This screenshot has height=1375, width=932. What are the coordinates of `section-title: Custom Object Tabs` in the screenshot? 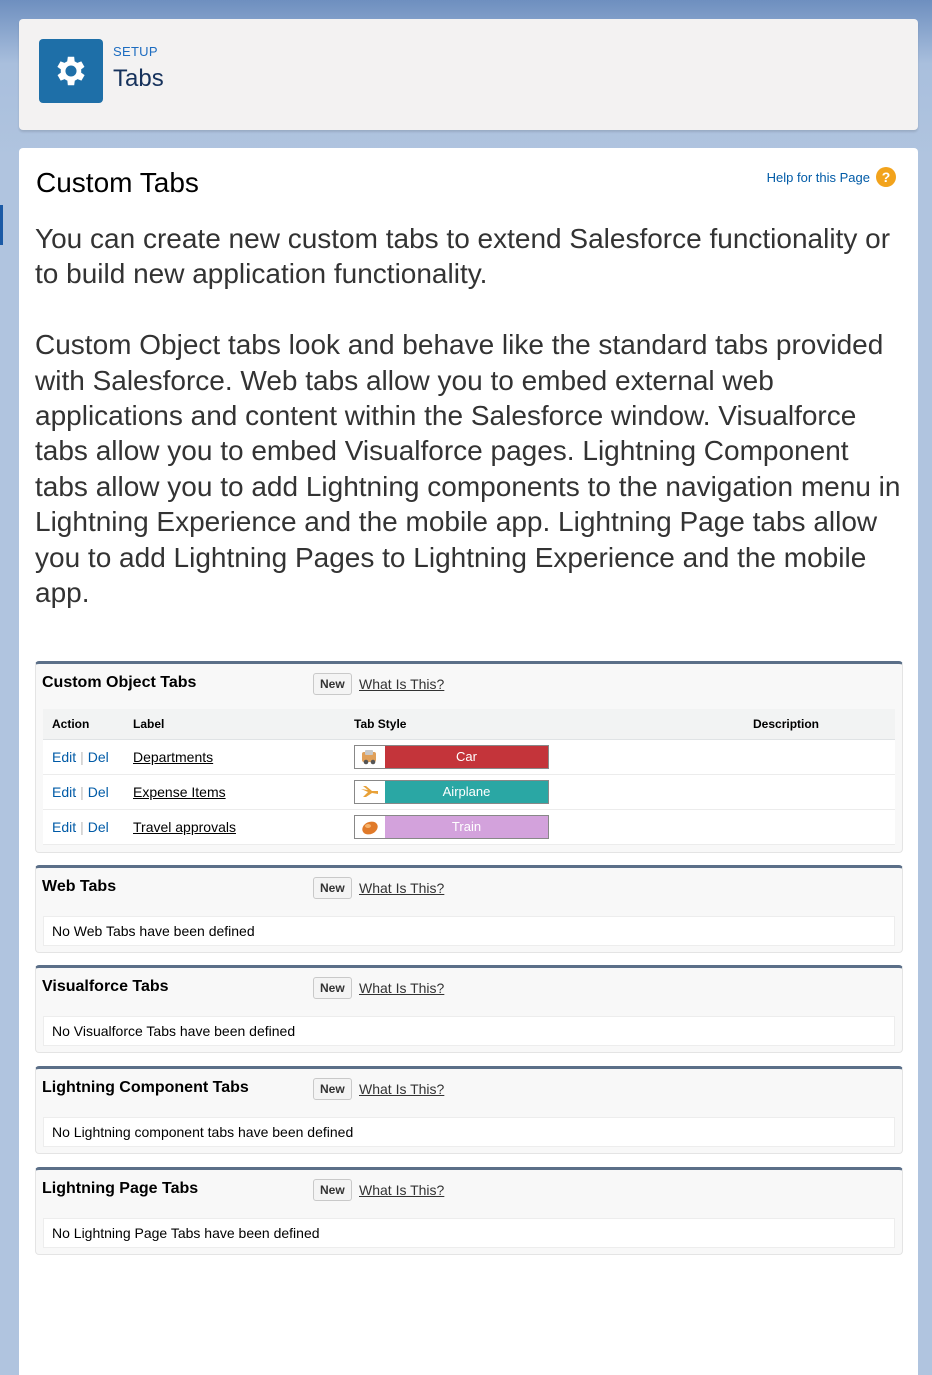 It's located at (119, 682).